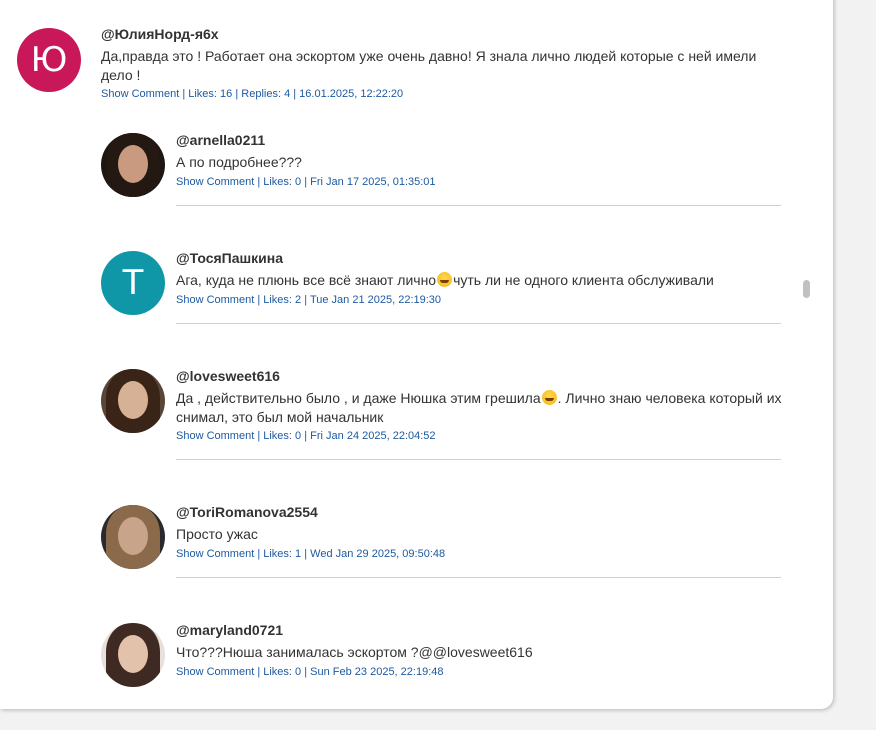 The height and width of the screenshot is (730, 876). What do you see at coordinates (378, 554) in the screenshot?
I see `reply-date: Wed Jan 29 2025, 09:50:48` at bounding box center [378, 554].